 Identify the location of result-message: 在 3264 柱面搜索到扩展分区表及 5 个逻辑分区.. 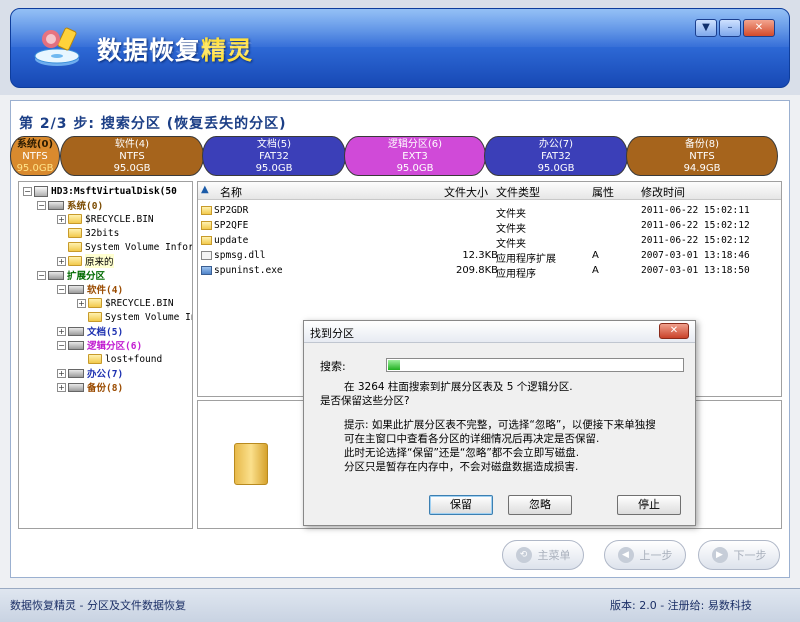
(458, 387).